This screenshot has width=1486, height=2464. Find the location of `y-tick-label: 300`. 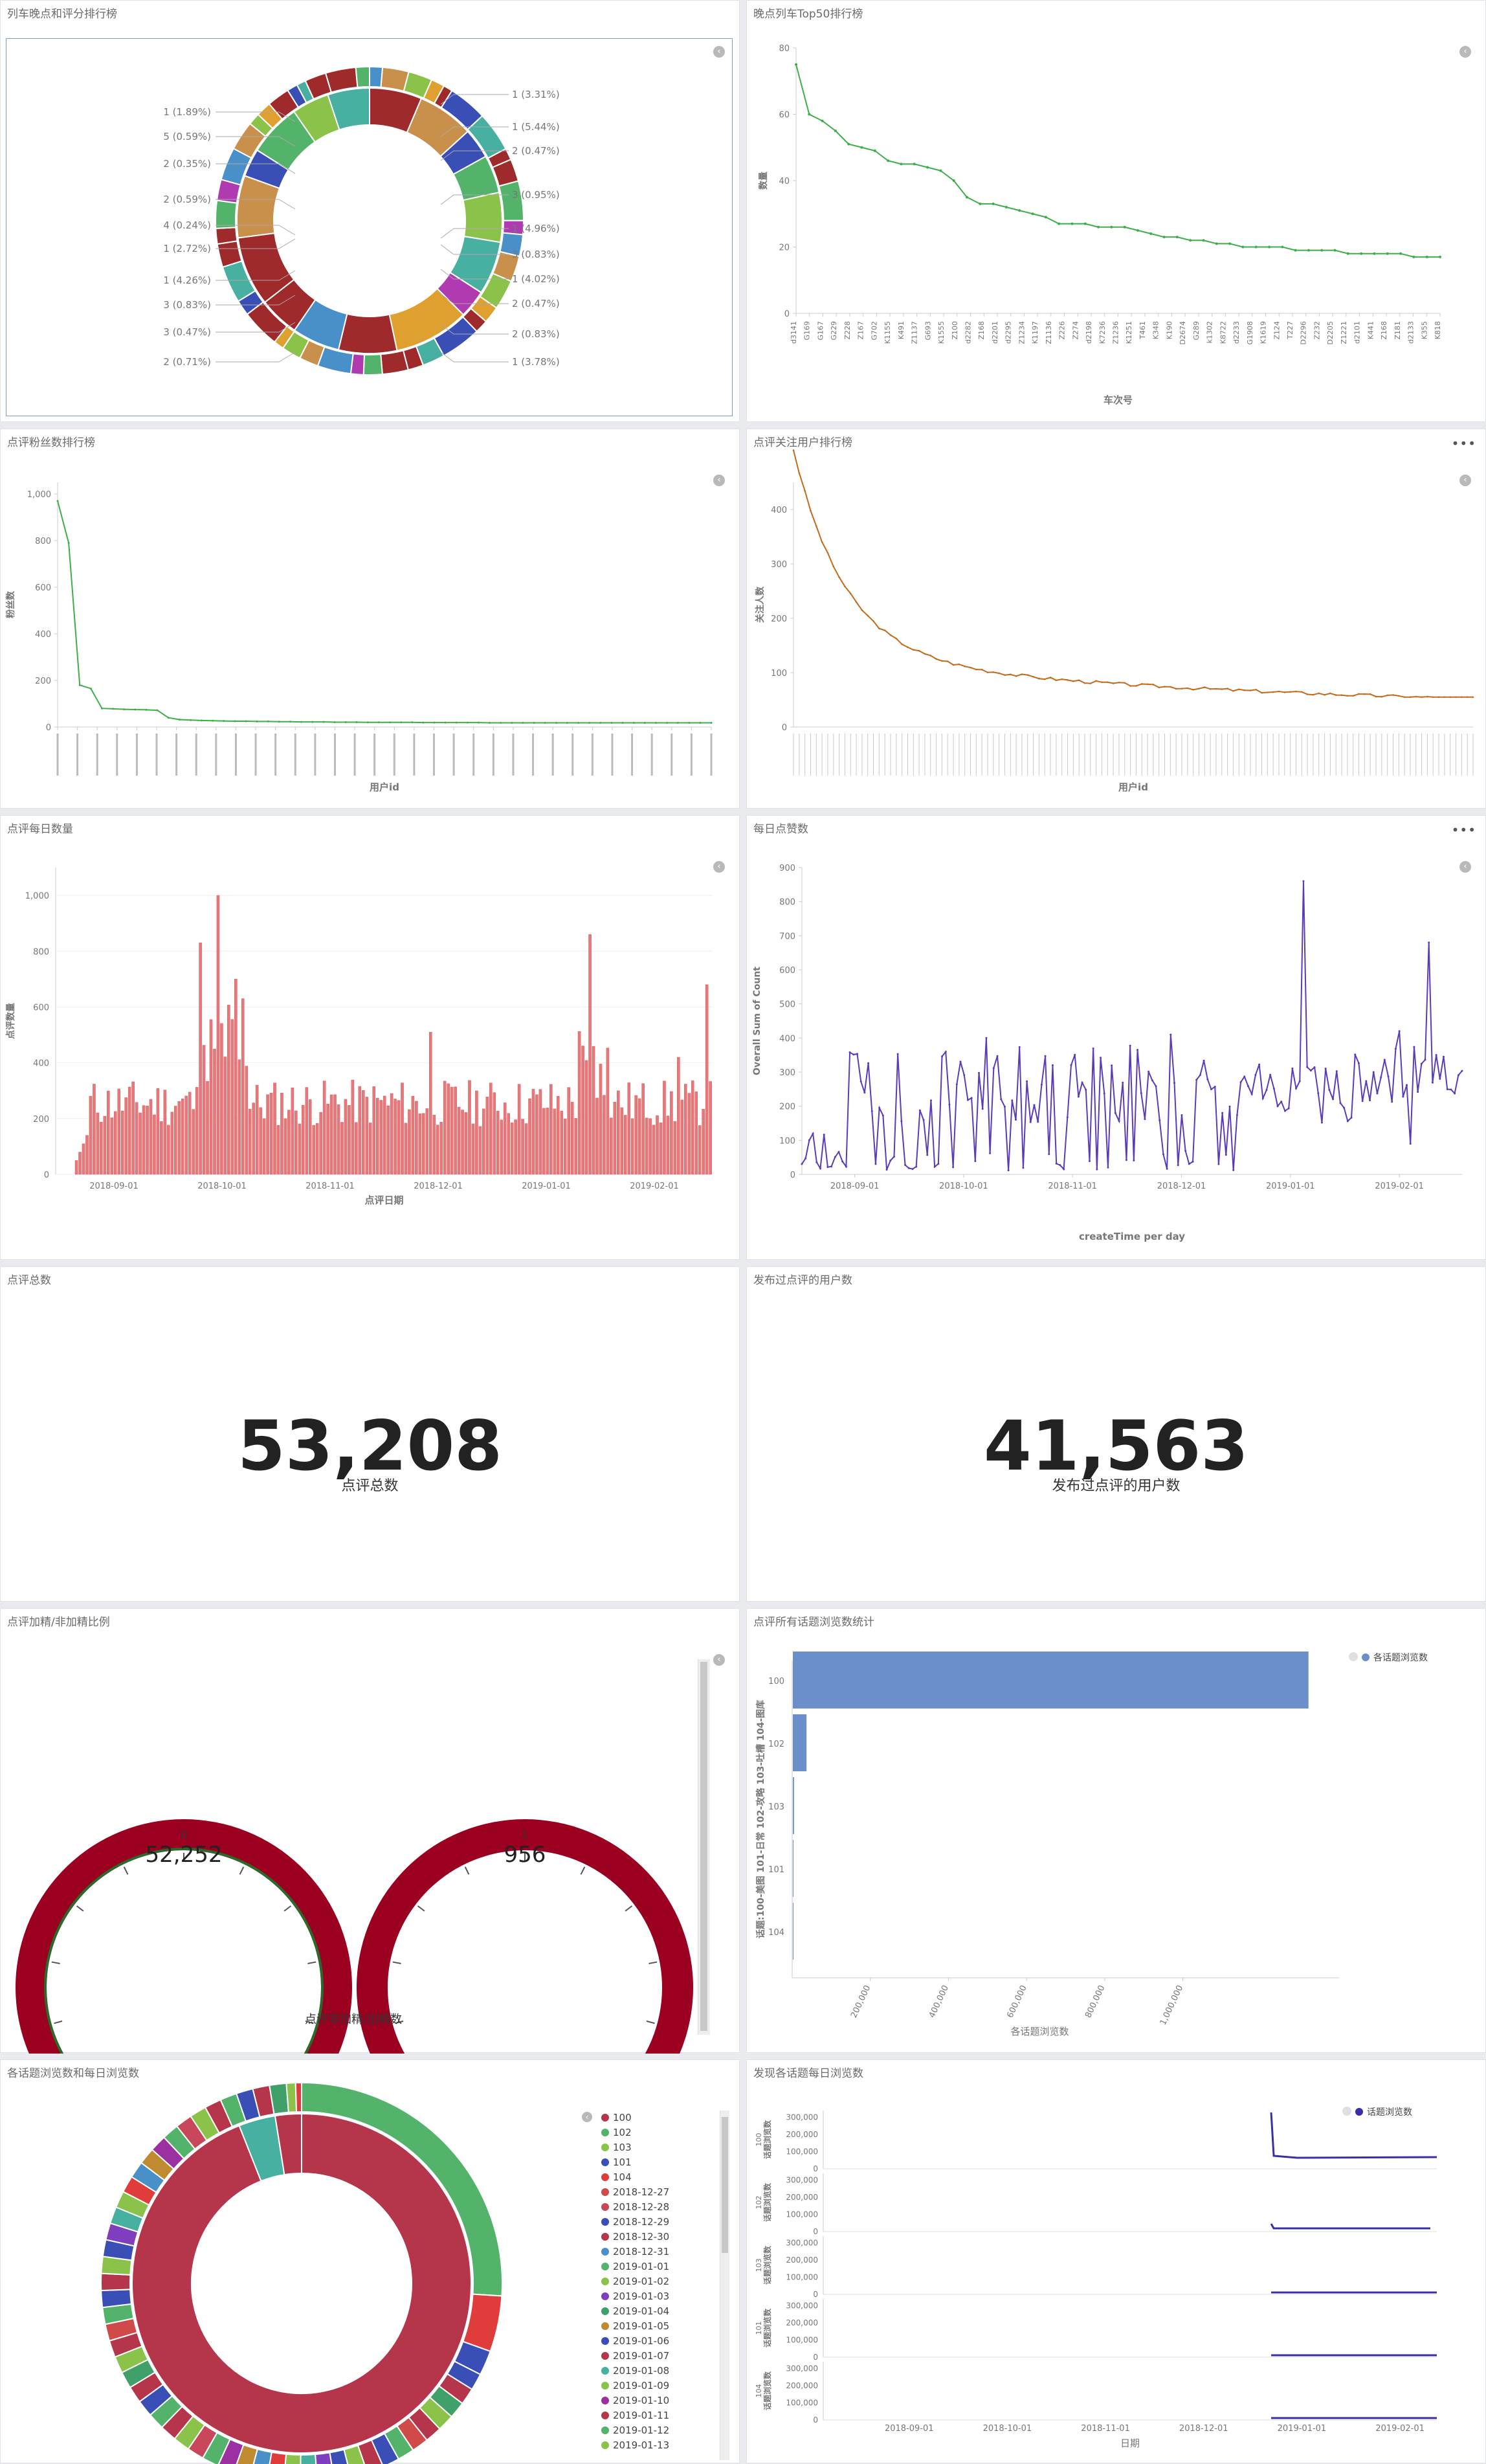

y-tick-label: 300 is located at coordinates (779, 565).